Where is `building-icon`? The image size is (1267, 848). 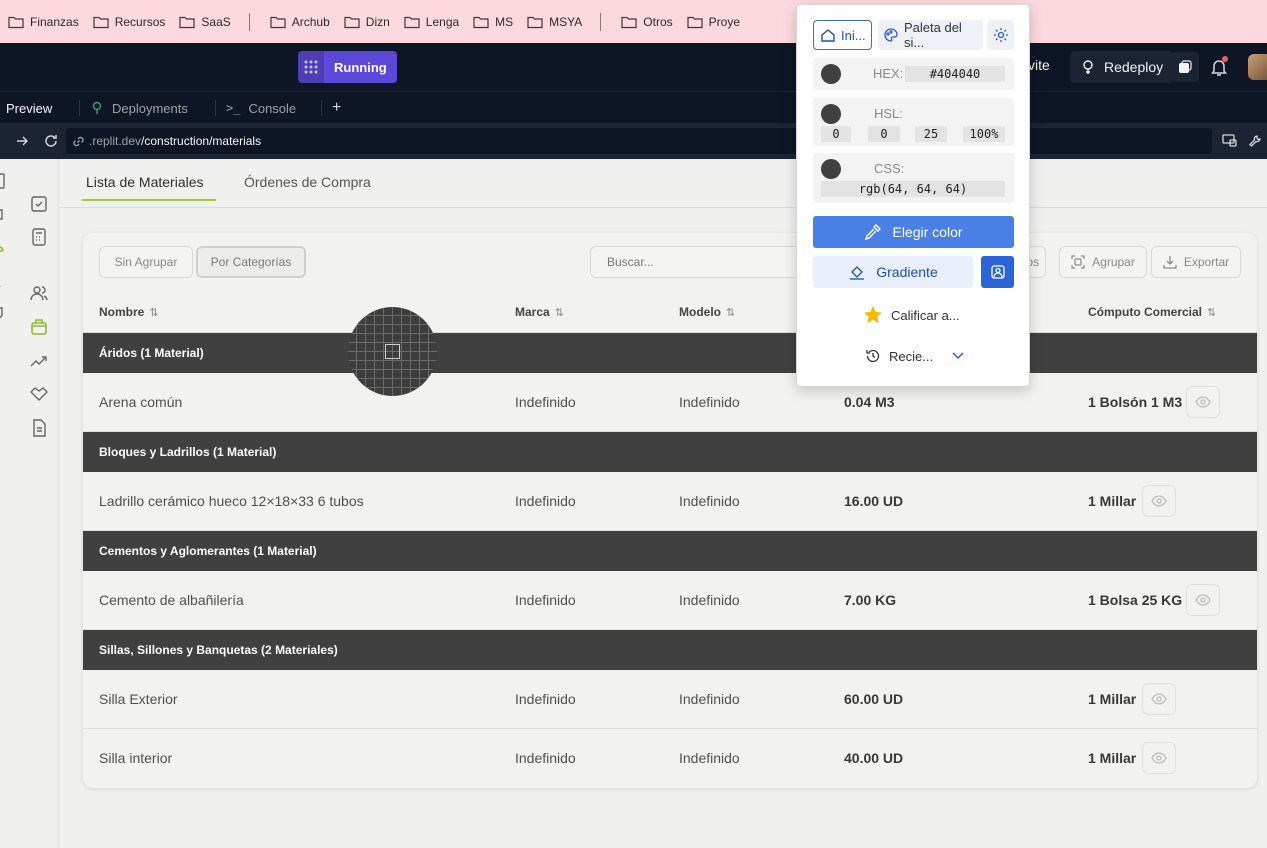 building-icon is located at coordinates (6, 181).